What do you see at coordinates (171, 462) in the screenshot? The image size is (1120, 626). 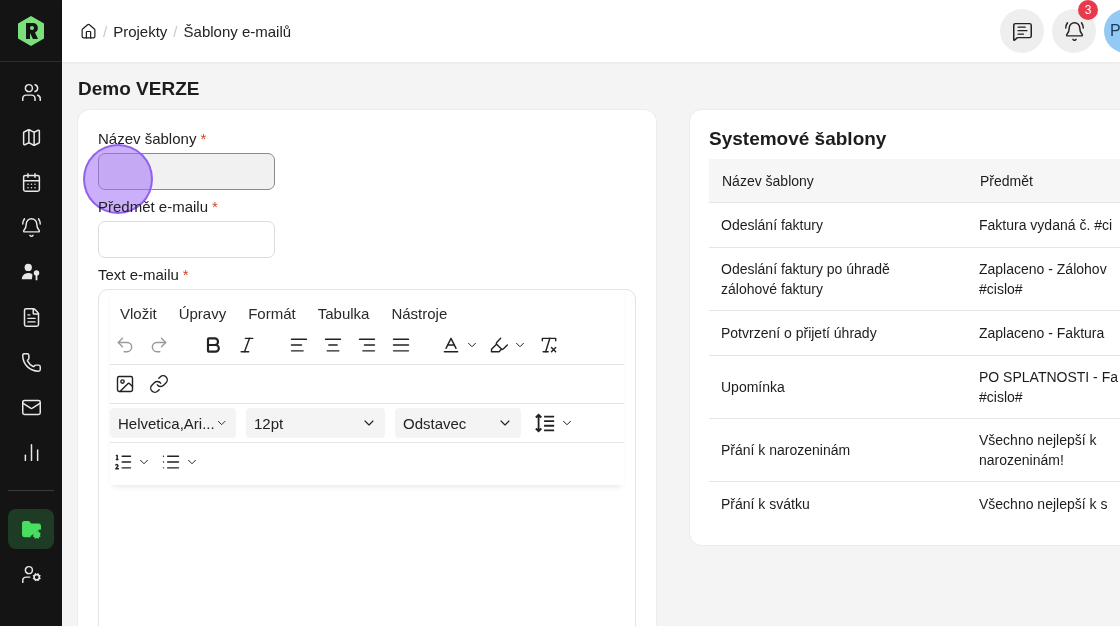 I see `bullet-list-icon` at bounding box center [171, 462].